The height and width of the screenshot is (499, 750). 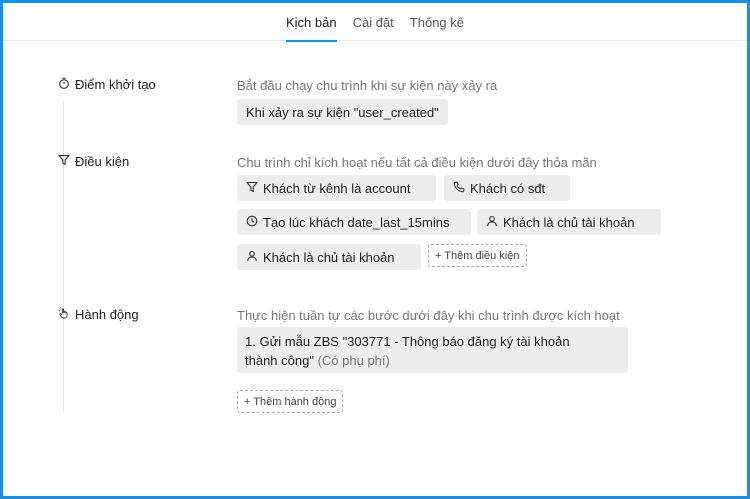 What do you see at coordinates (252, 222) in the screenshot?
I see `clock-icon` at bounding box center [252, 222].